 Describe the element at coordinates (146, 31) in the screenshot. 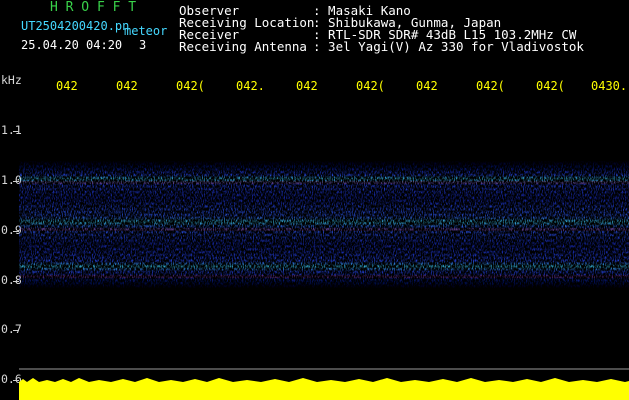

I see `mode-label: meteor` at that location.